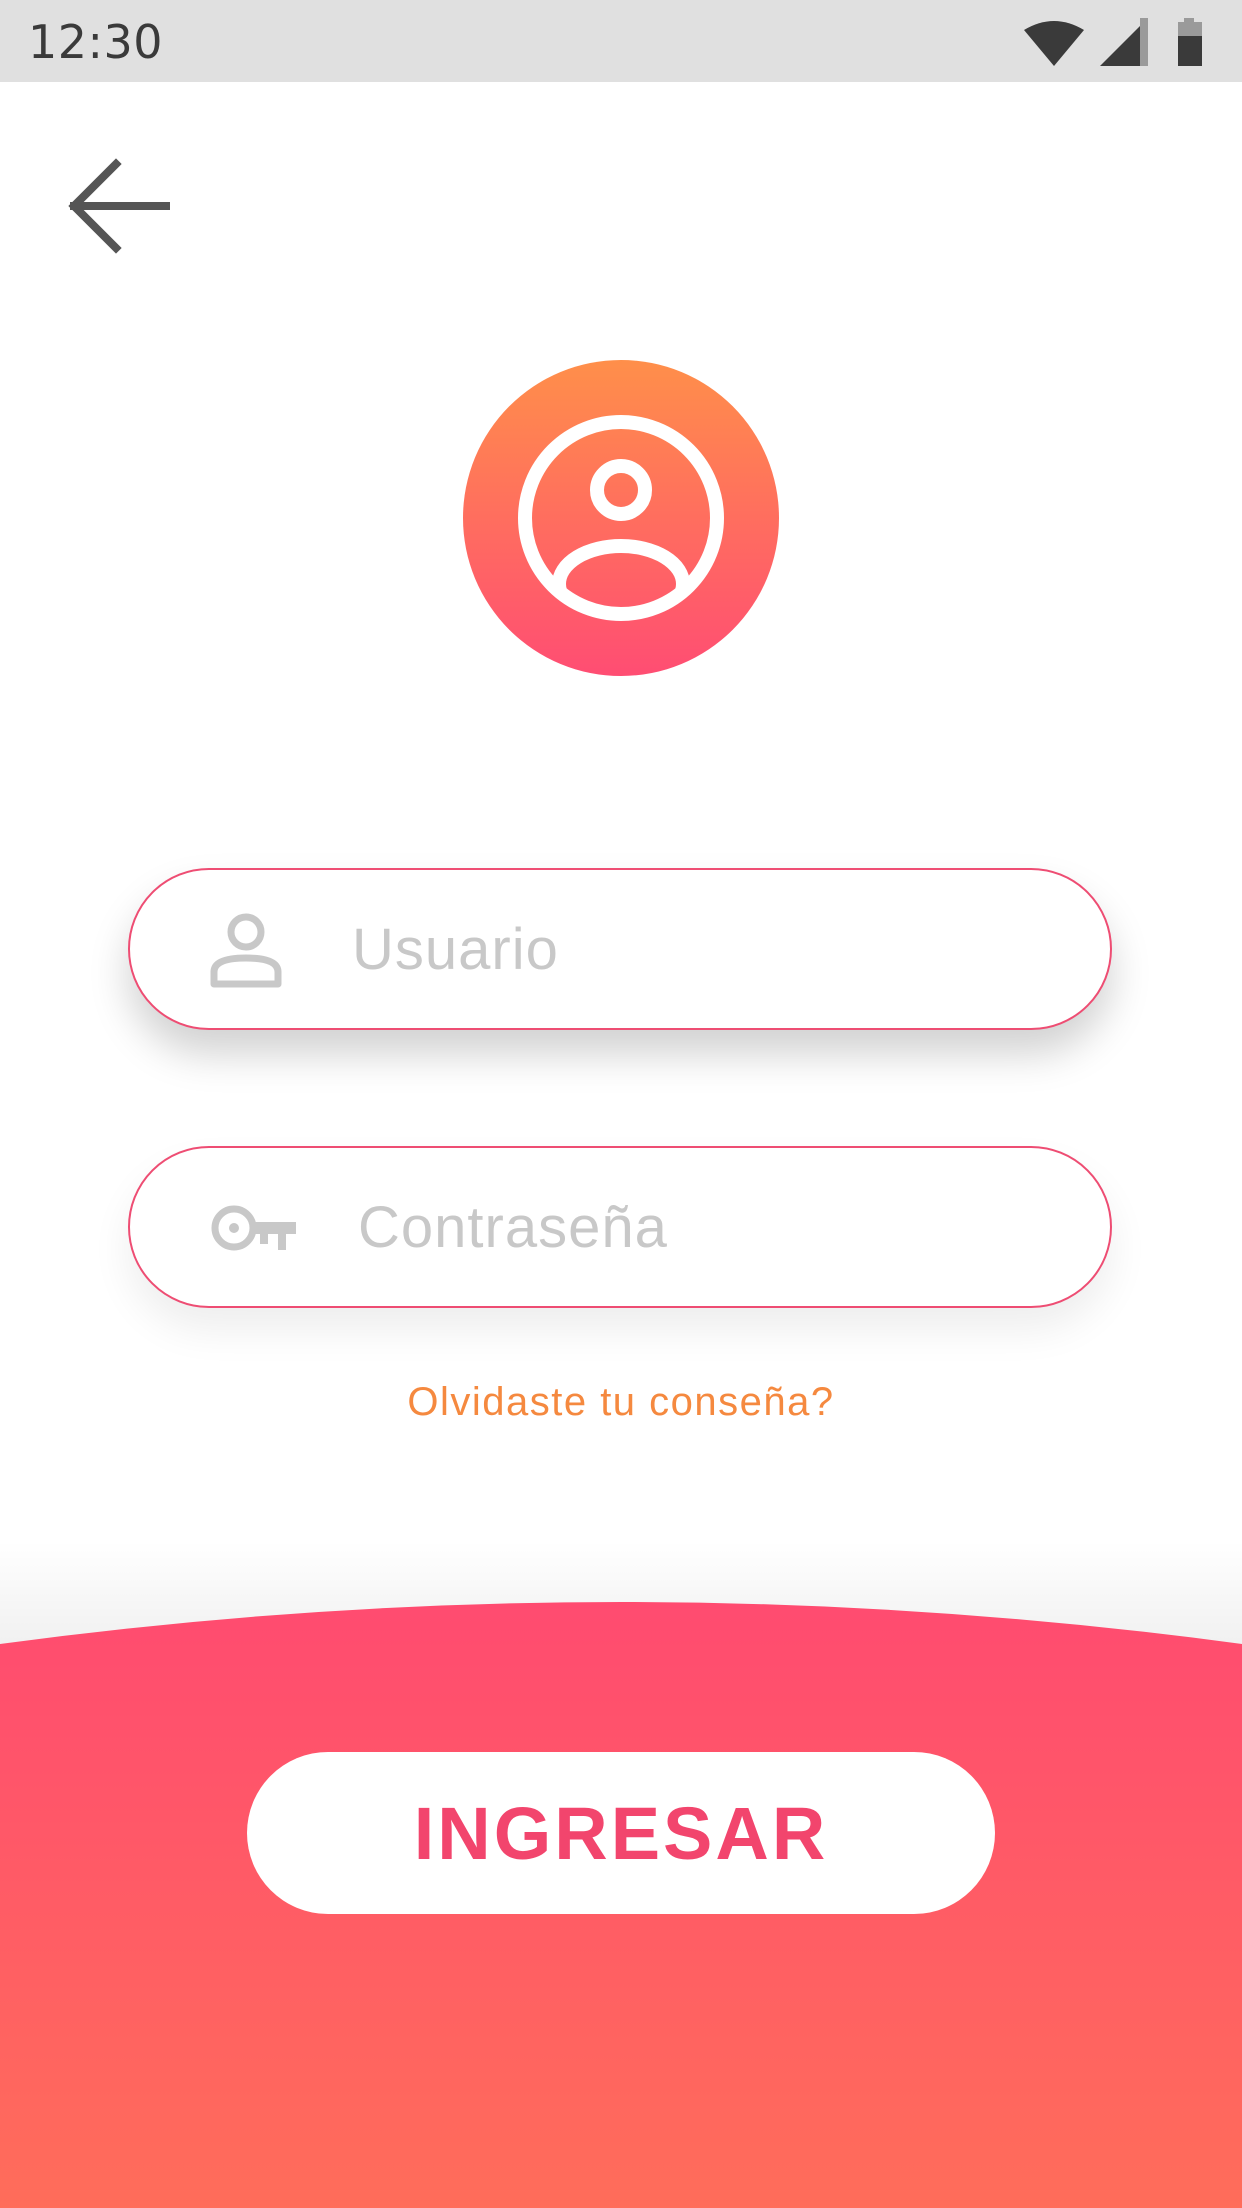 The width and height of the screenshot is (1242, 2208). I want to click on username-input, so click(702, 949).